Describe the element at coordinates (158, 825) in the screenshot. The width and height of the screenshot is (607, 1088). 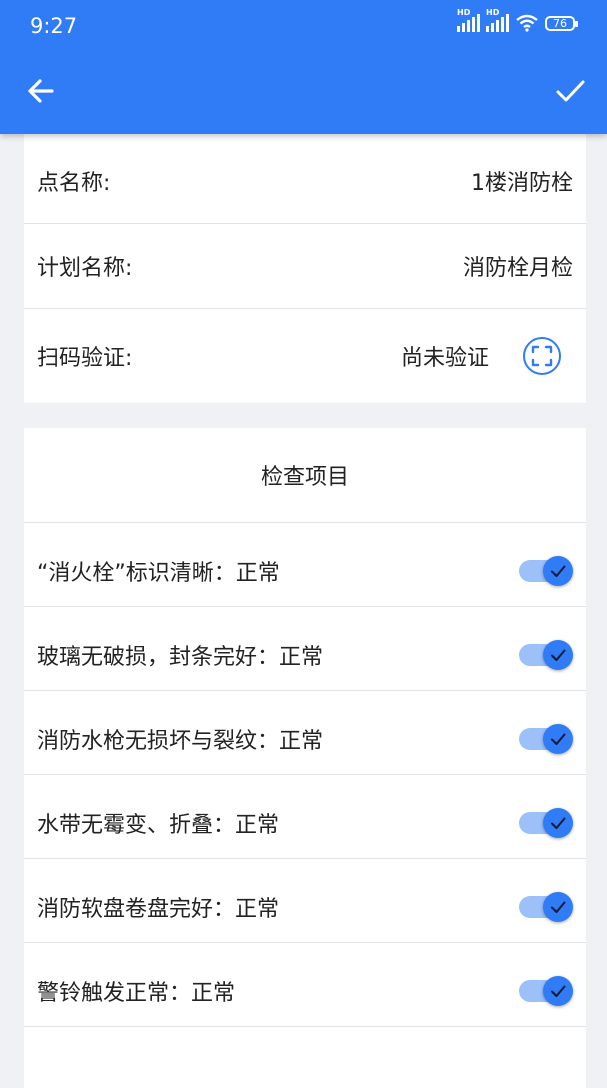
I see `check-item-text: 水带无霉变、折叠：正常` at that location.